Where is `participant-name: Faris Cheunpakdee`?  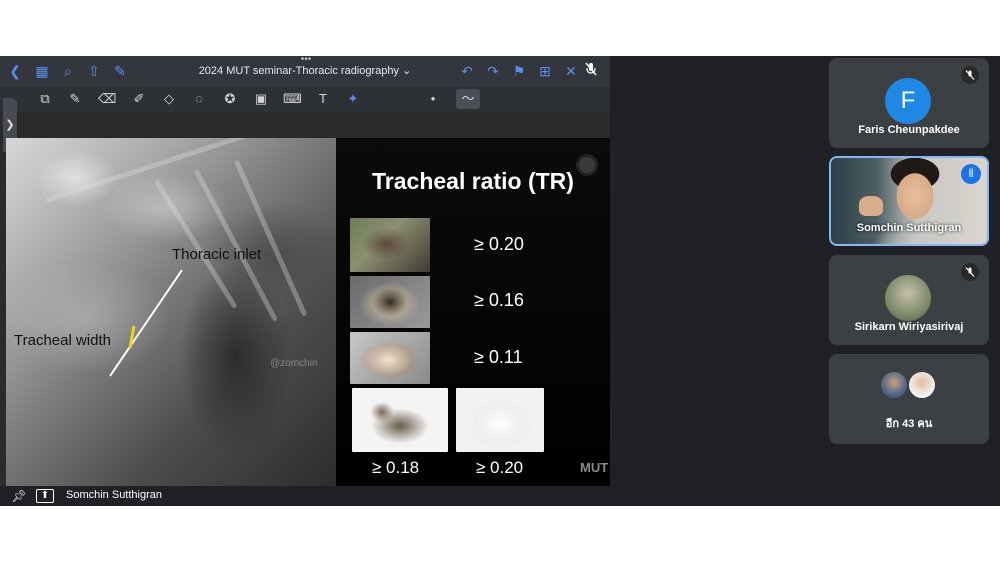
participant-name: Faris Cheunpakdee is located at coordinates (909, 130).